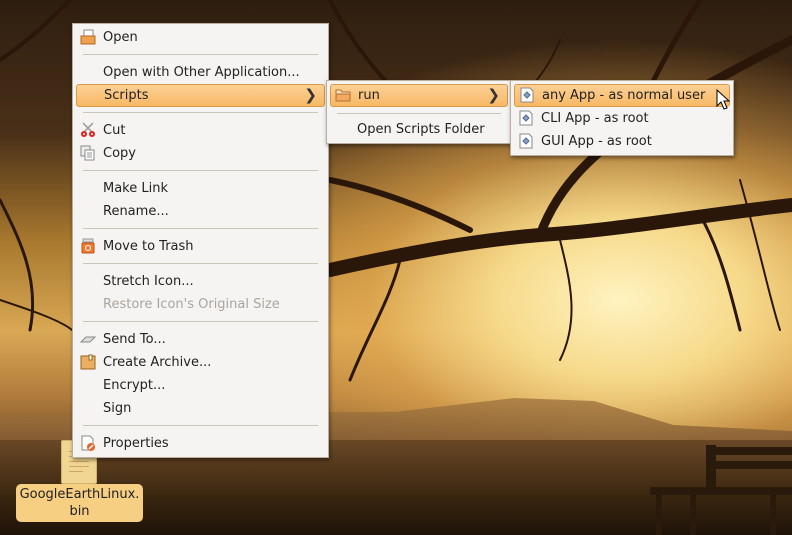  What do you see at coordinates (419, 95) in the screenshot?
I see `submenu-item-run: run ❯` at bounding box center [419, 95].